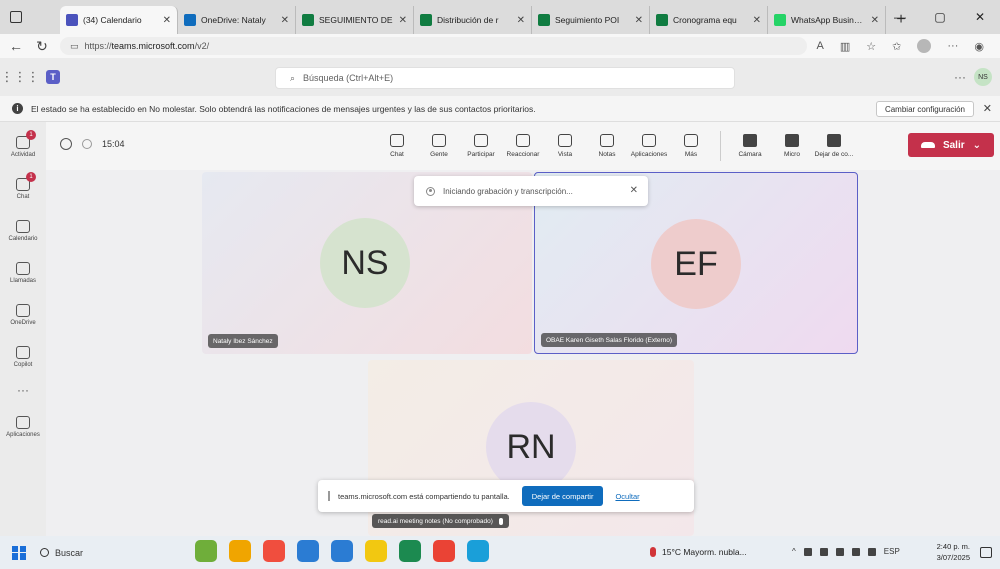  What do you see at coordinates (924, 46) in the screenshot?
I see `profile-avatar` at bounding box center [924, 46].